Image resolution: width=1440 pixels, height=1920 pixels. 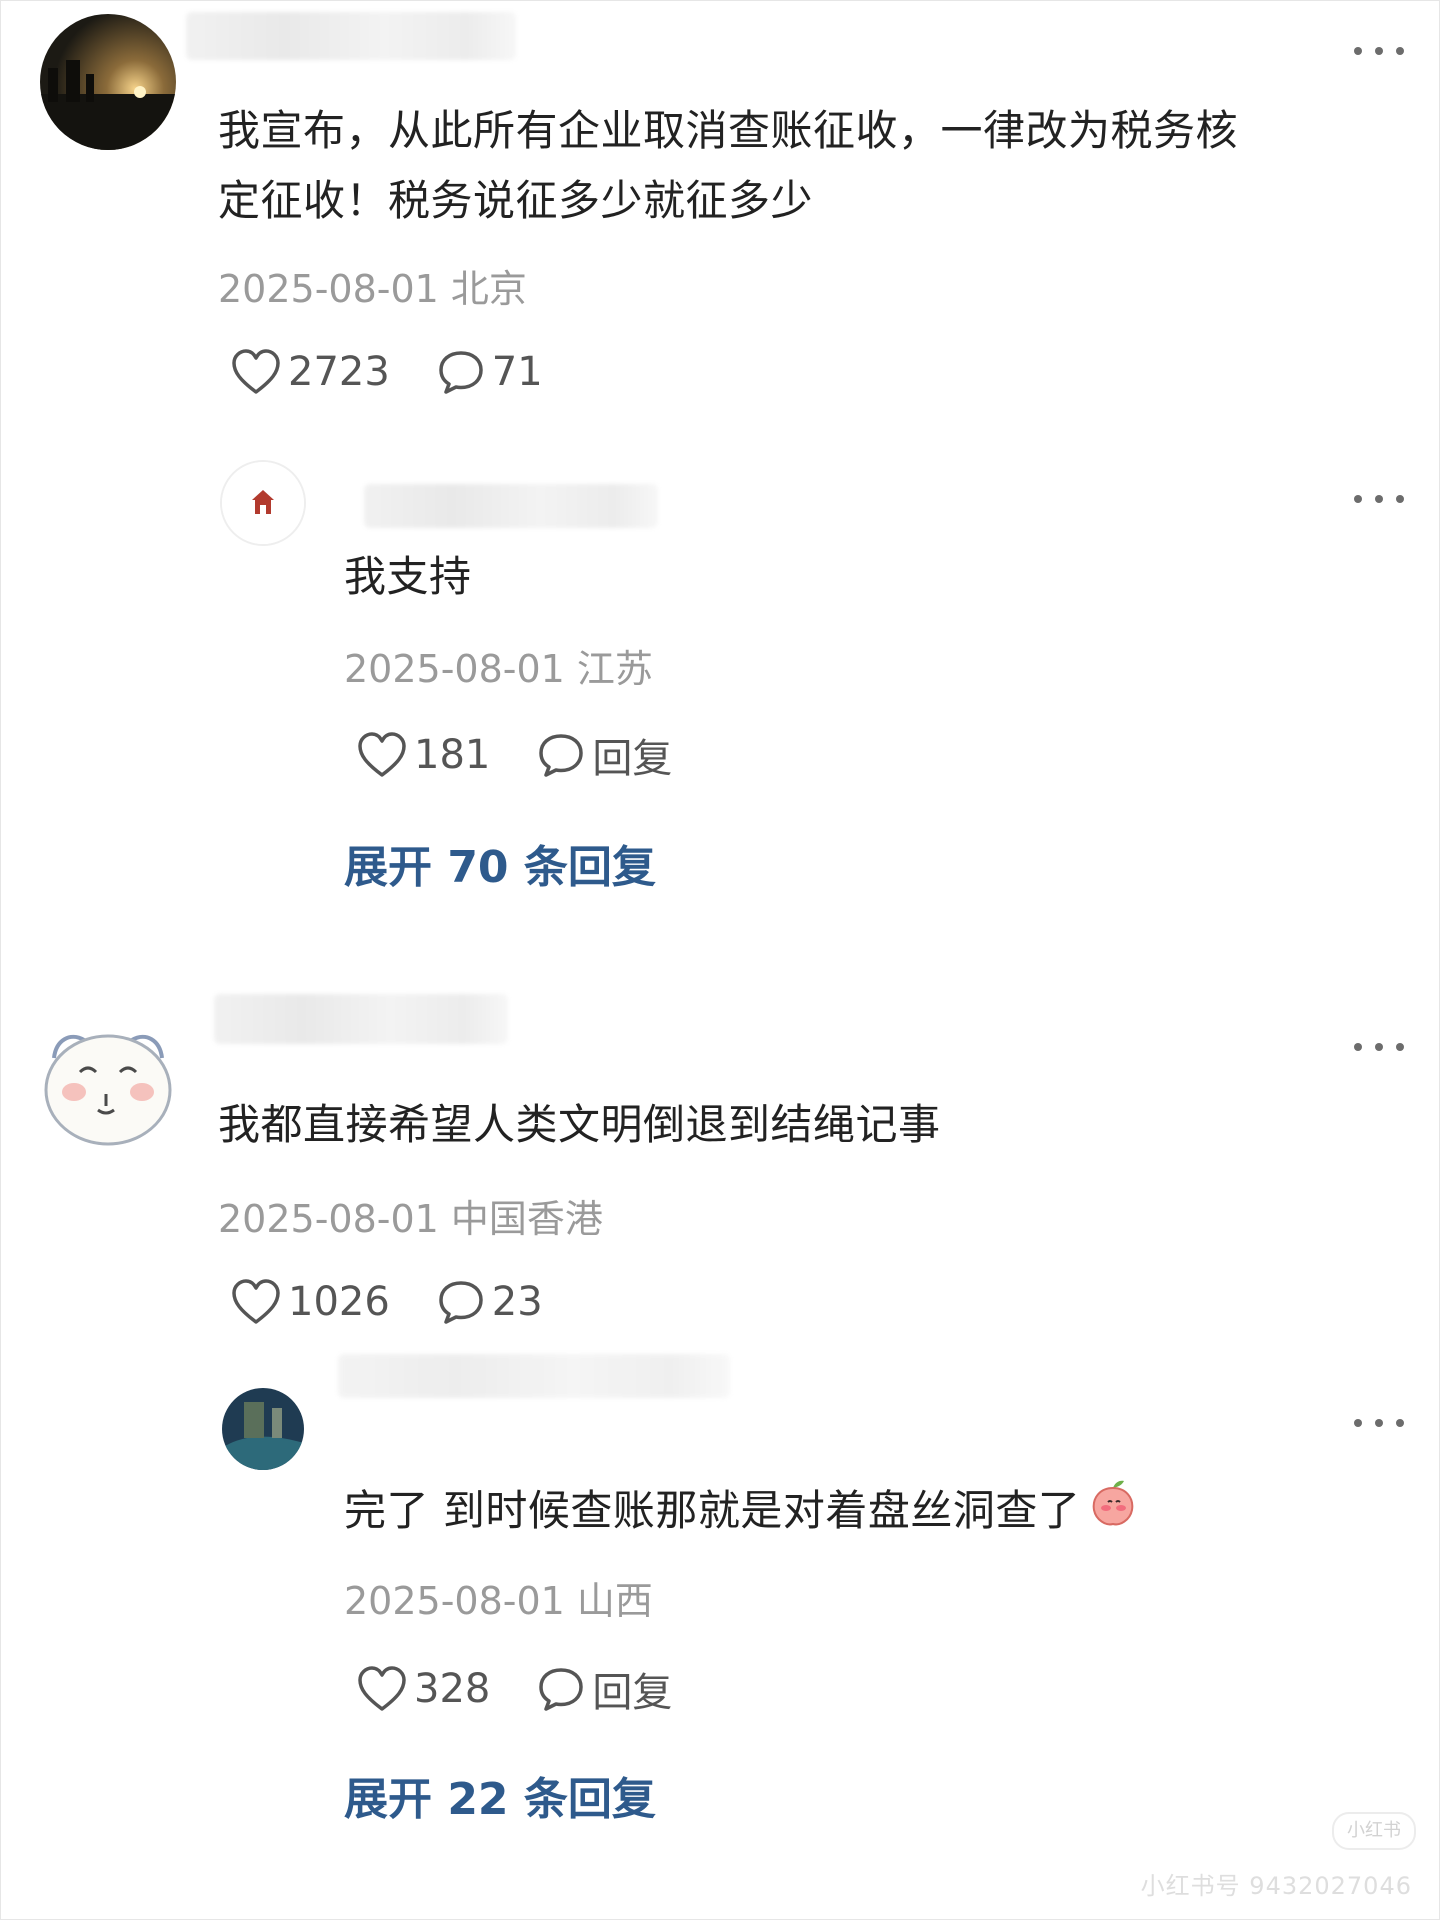 What do you see at coordinates (614, 1601) in the screenshot?
I see `reply-location: 山西` at bounding box center [614, 1601].